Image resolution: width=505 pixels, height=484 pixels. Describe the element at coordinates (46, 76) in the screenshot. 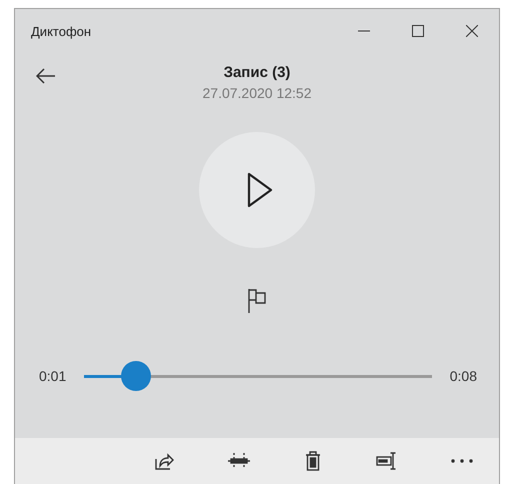

I see `back-arrow-icon` at that location.